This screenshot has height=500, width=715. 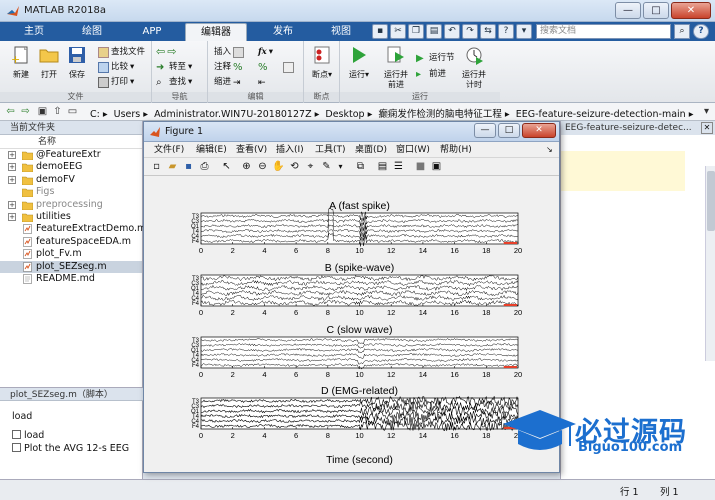 I want to click on details-item-plot: Plot the AVG 12-s EEG, so click(x=70, y=448).